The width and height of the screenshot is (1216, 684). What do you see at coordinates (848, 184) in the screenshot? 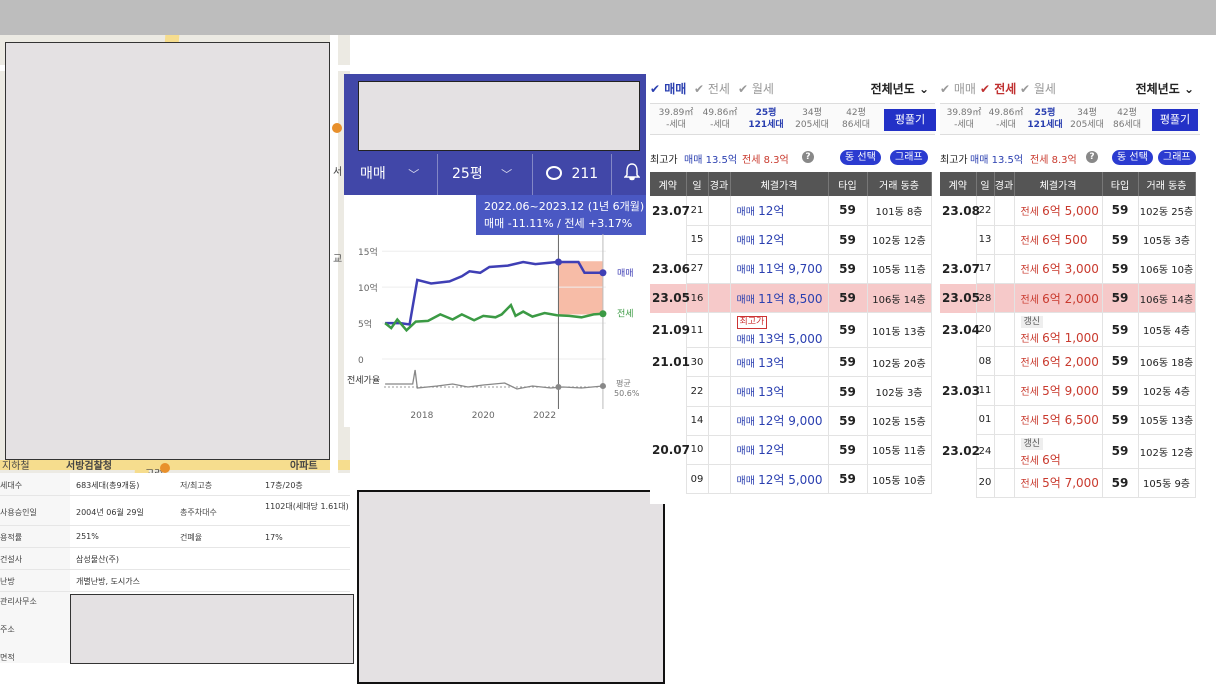
I see `column-header: 타입` at bounding box center [848, 184].